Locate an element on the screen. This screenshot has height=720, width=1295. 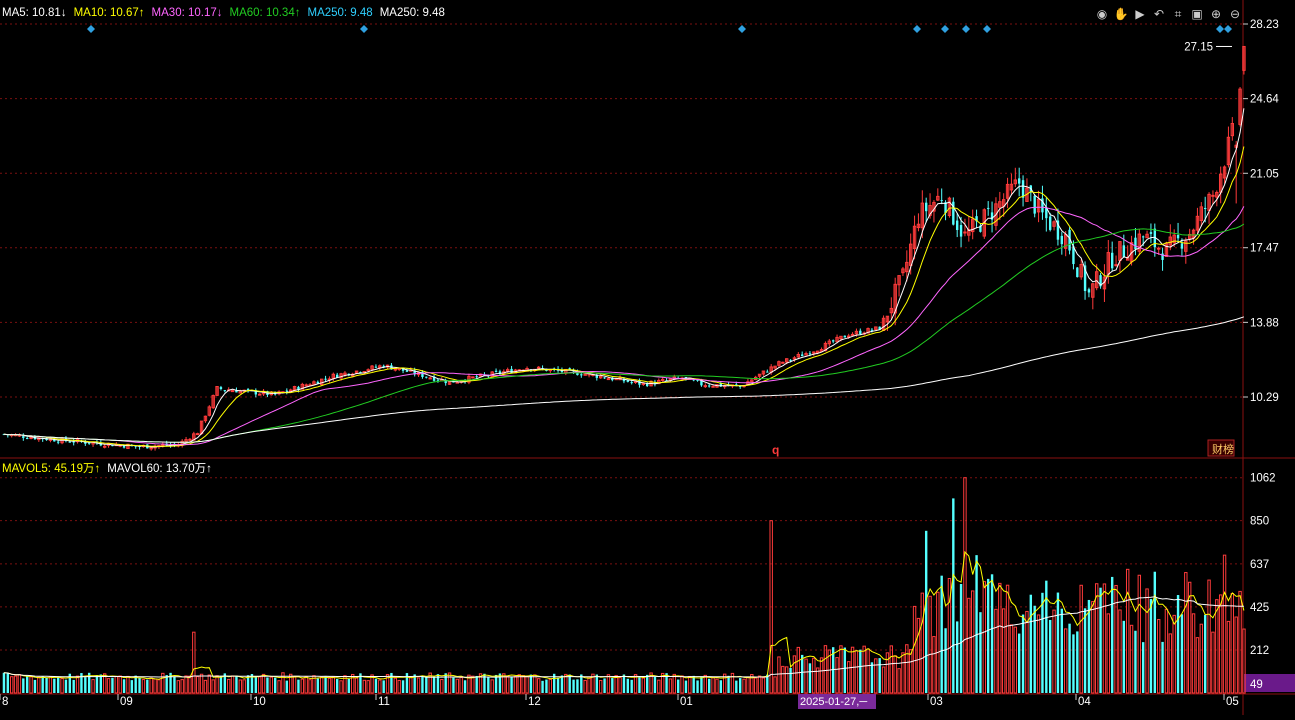
crosshair-icon: ⌗ is located at coordinates (1178, 14).